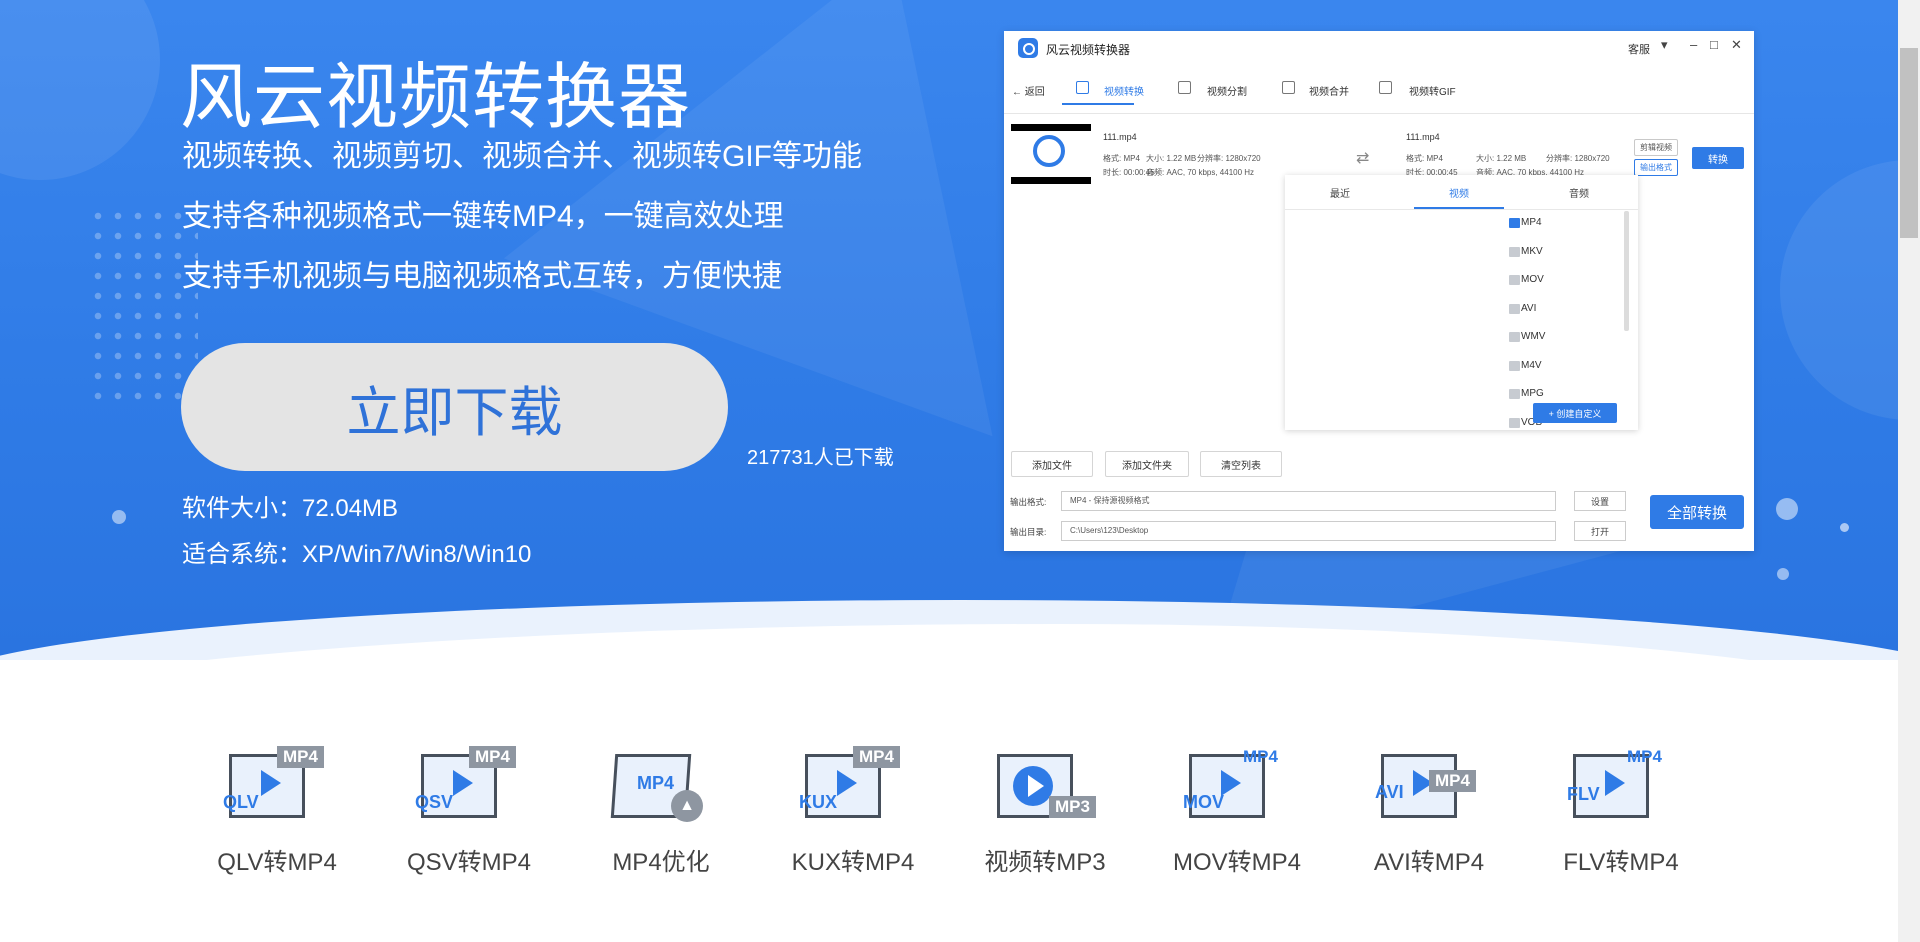 Image resolution: width=1920 pixels, height=942 pixels. What do you see at coordinates (853, 862) in the screenshot?
I see `tool-label: KUX转MP4` at bounding box center [853, 862].